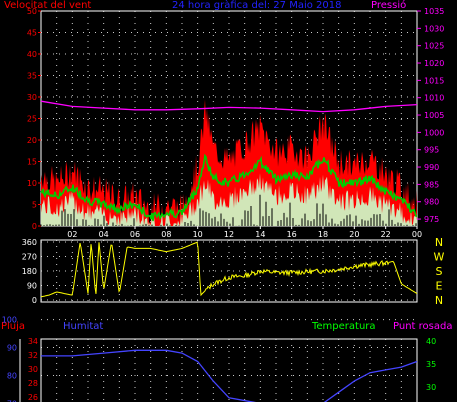 The height and width of the screenshot is (402, 457). I want to click on pressure-tick-label: 985, so click(431, 184).